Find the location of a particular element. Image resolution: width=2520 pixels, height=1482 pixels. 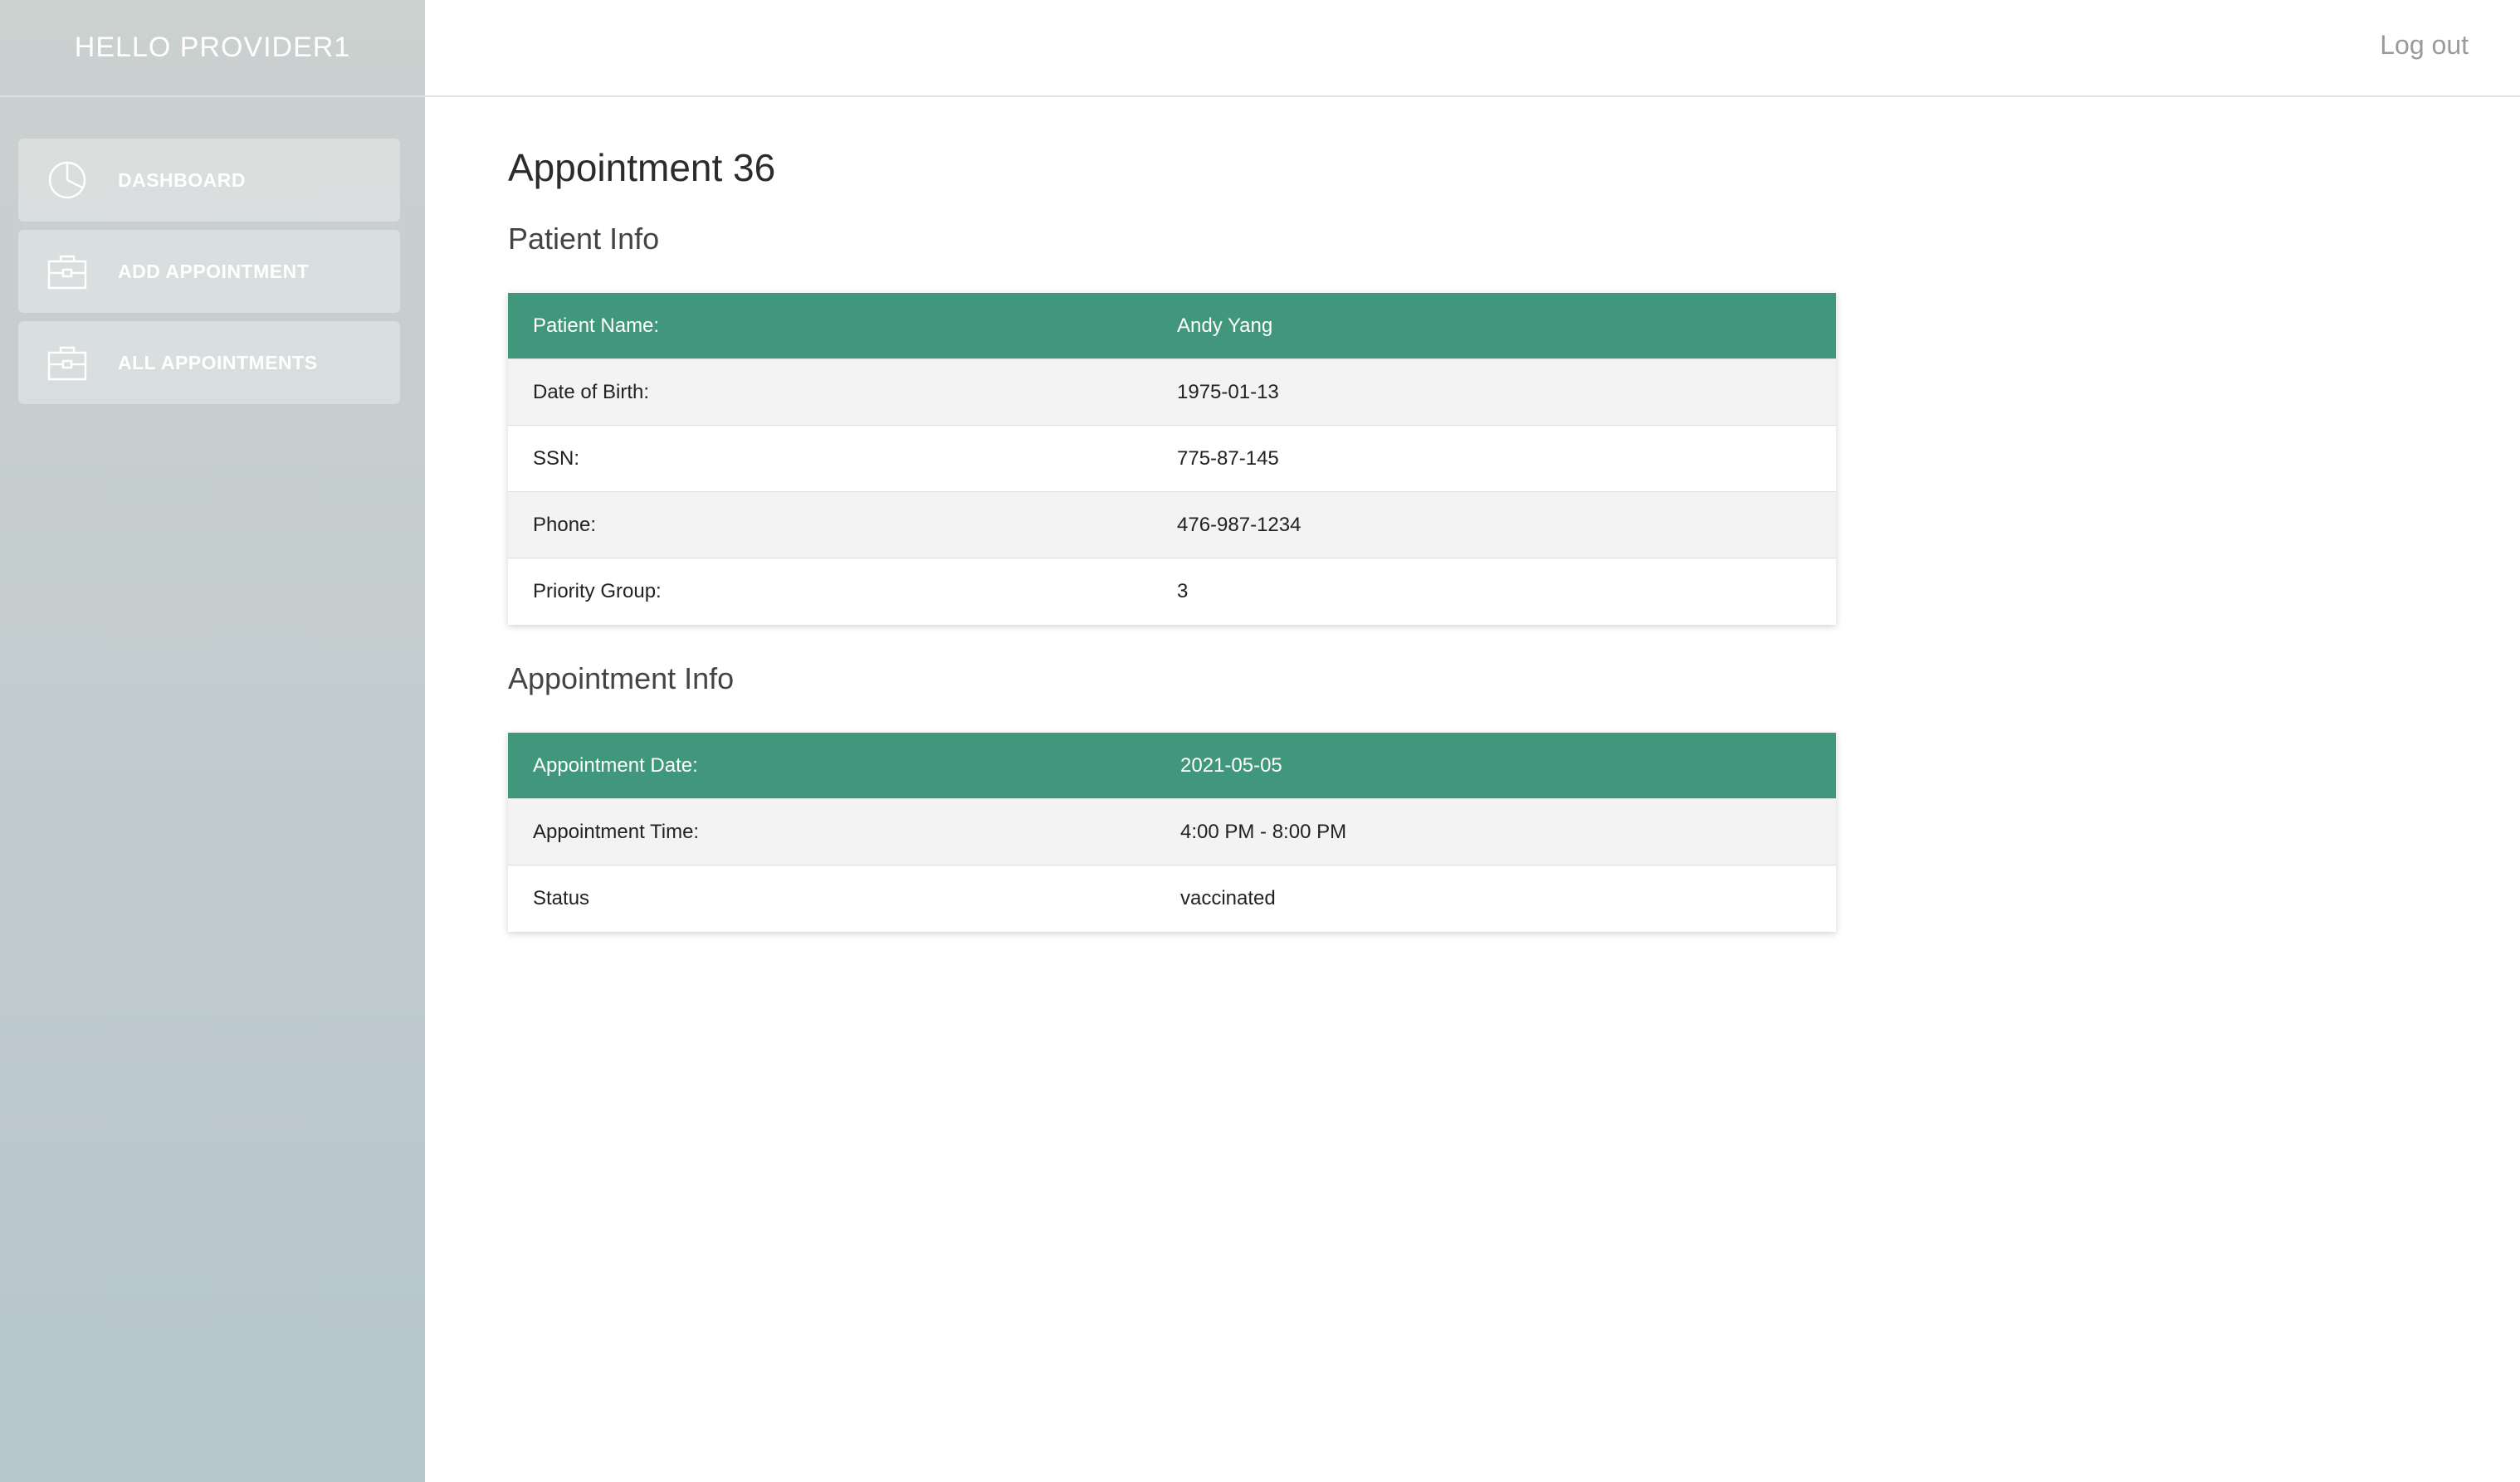

sidebar-item-label: DASHBOARD is located at coordinates (182, 179).